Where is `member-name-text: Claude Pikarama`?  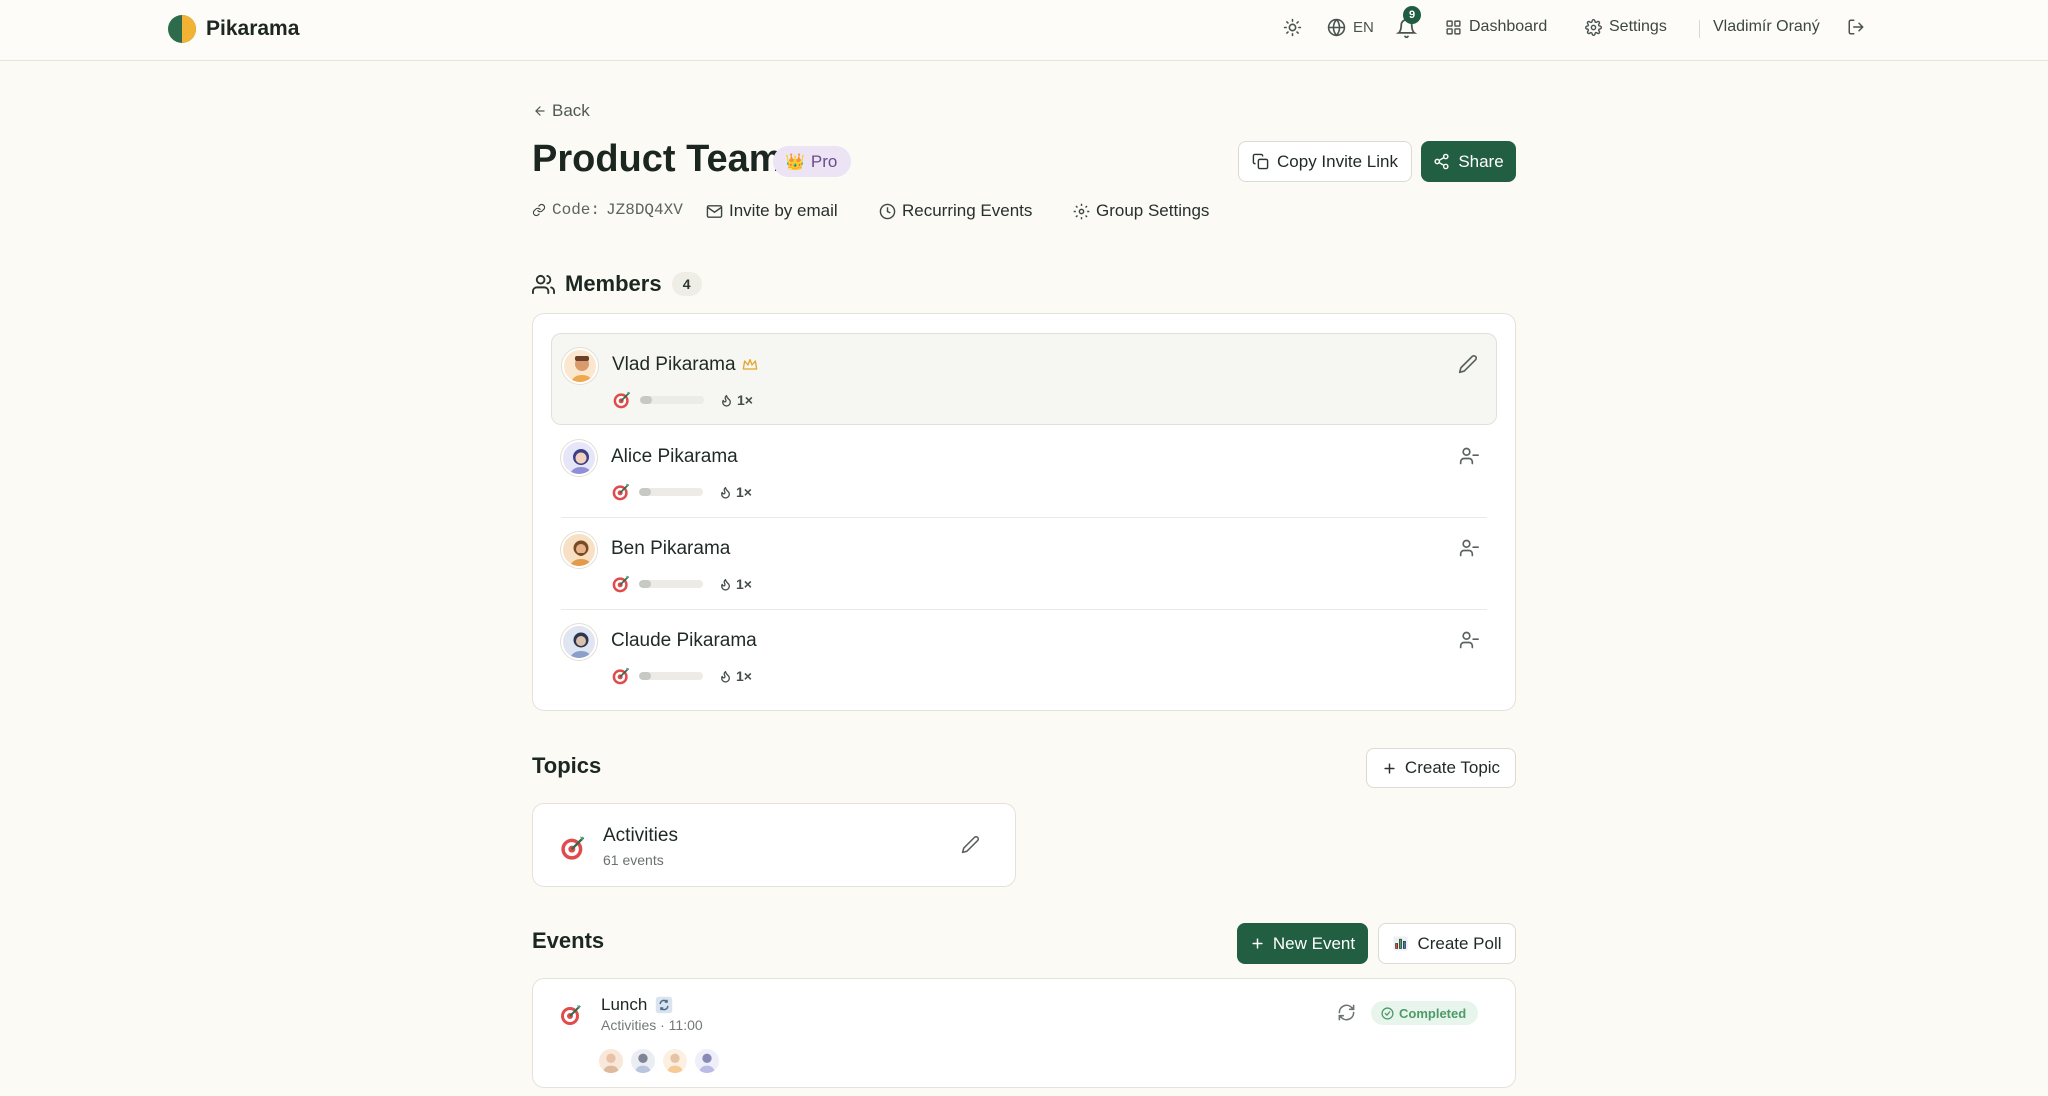 member-name-text: Claude Pikarama is located at coordinates (684, 640).